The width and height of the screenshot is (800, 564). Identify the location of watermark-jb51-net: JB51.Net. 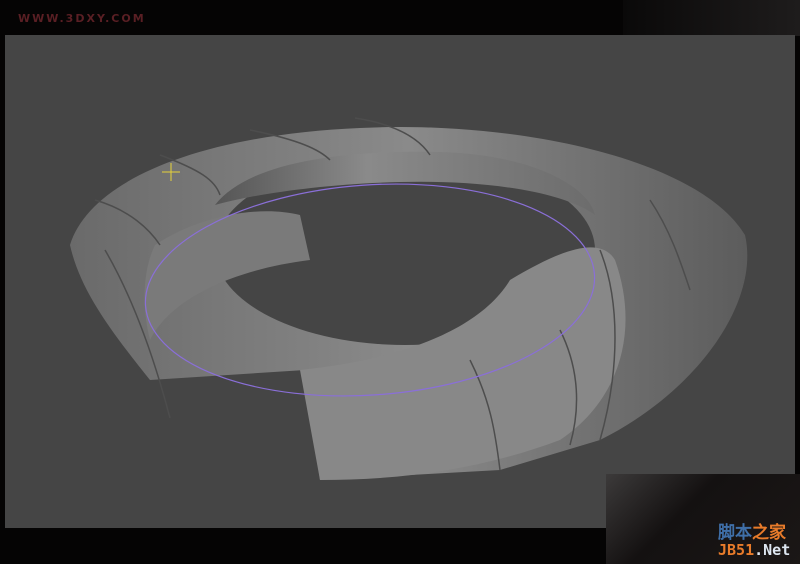
(754, 550).